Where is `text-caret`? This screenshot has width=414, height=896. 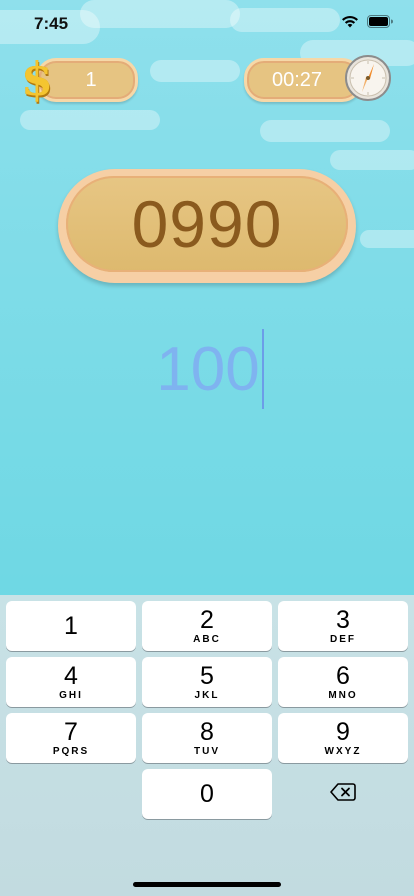 text-caret is located at coordinates (262, 369).